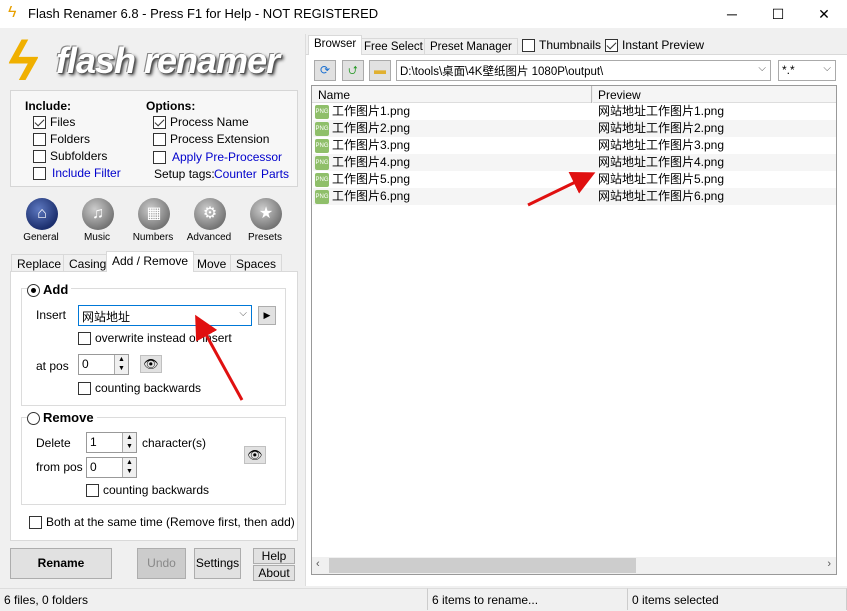 Image resolution: width=847 pixels, height=611 pixels. I want to click on file-row: PNG 工作图片3.png 网站地址工作图片3.png, so click(574, 145).